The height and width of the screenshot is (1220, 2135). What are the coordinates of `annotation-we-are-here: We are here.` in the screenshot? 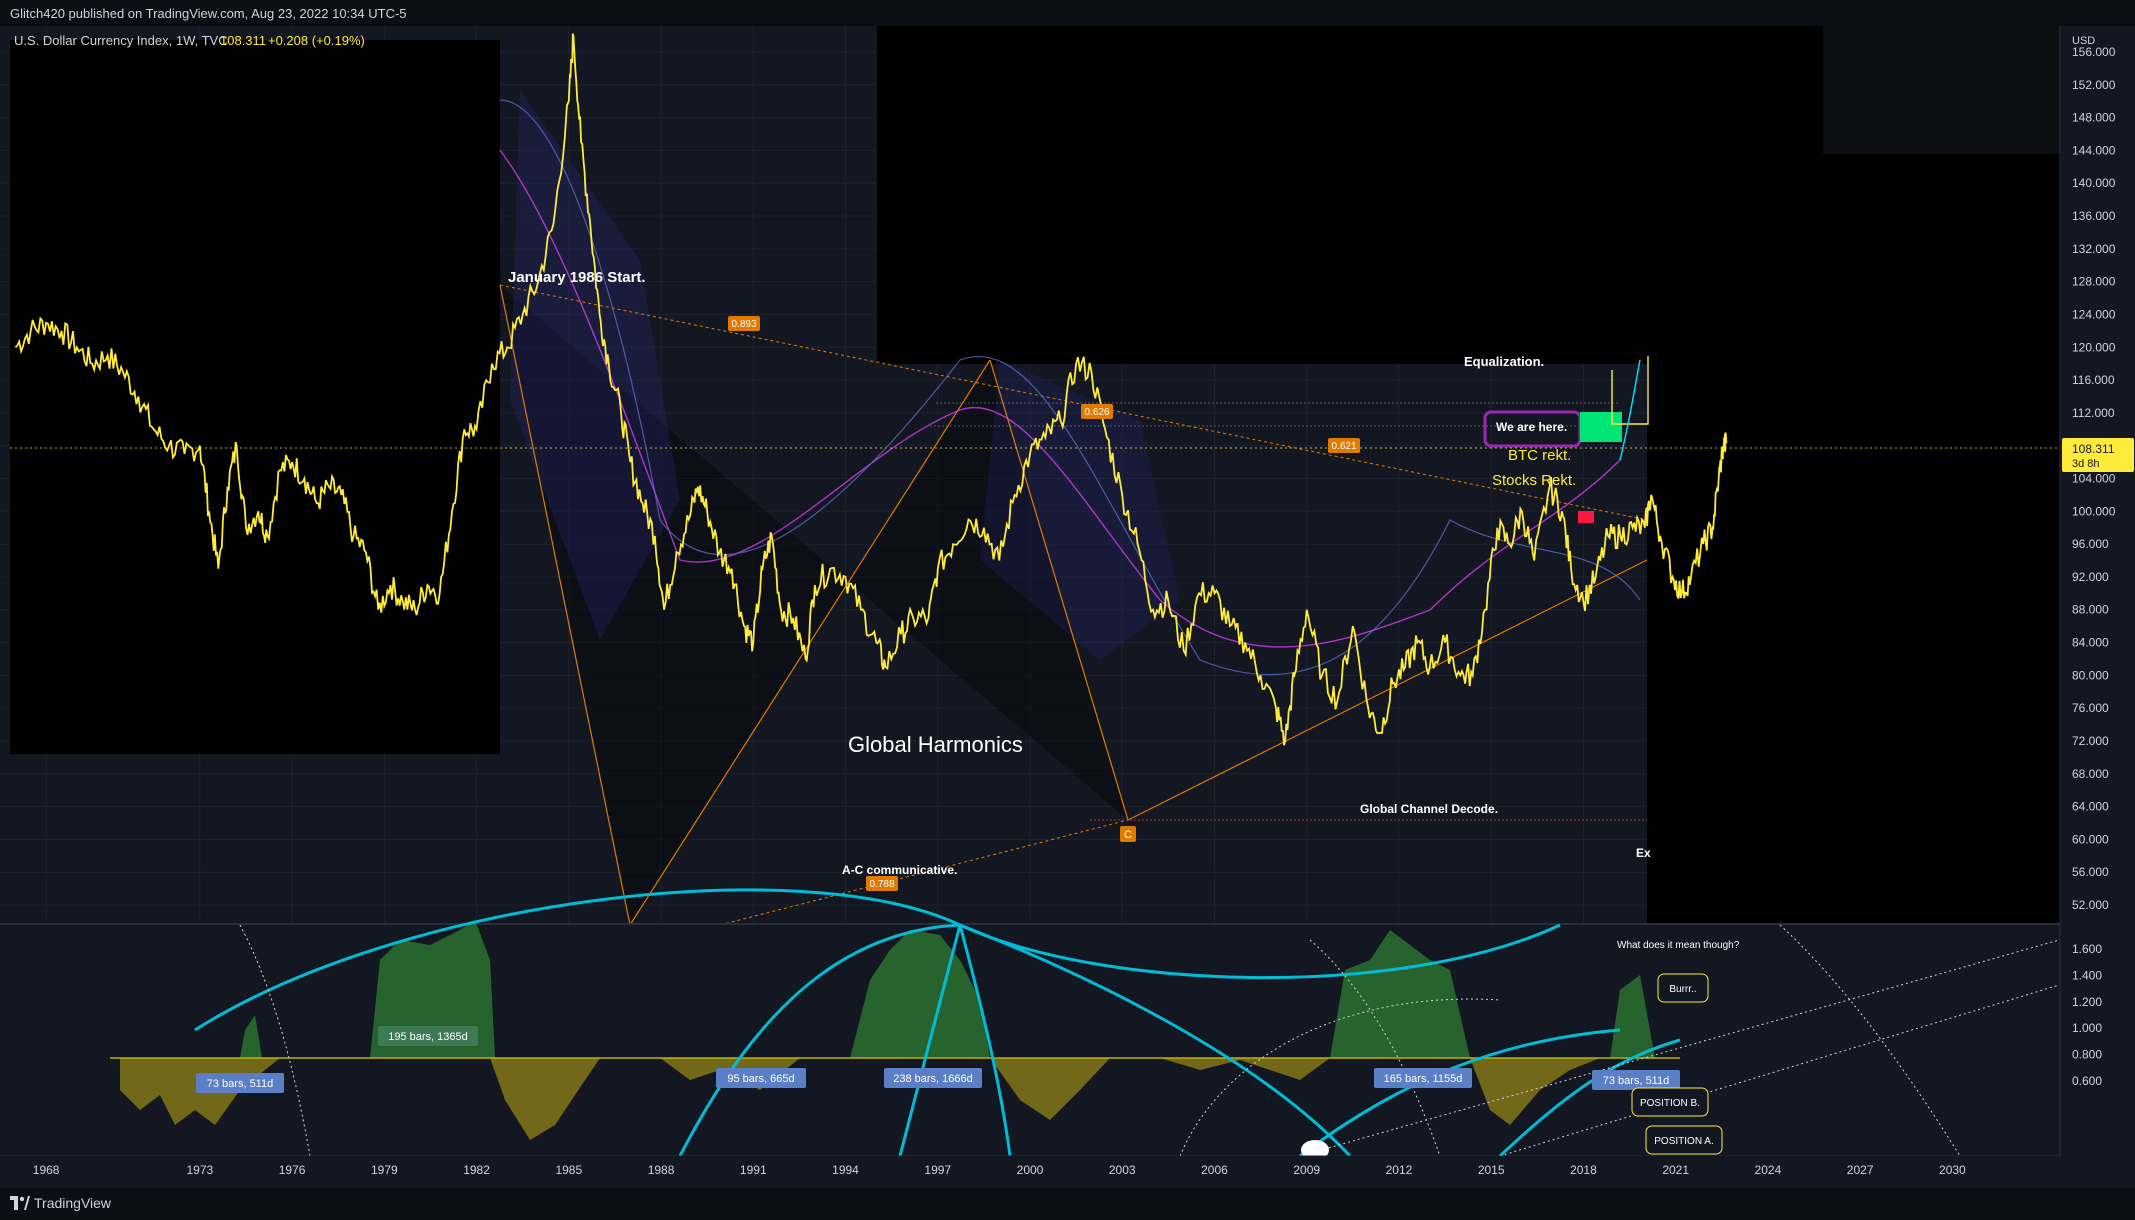 It's located at (1531, 427).